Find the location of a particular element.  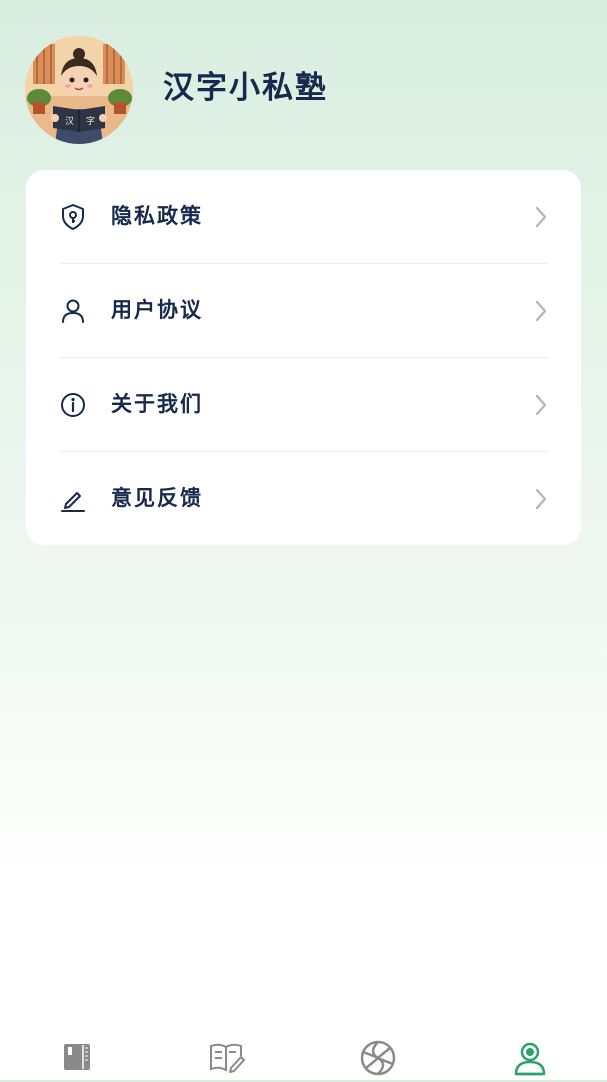

info-icon is located at coordinates (73, 405).